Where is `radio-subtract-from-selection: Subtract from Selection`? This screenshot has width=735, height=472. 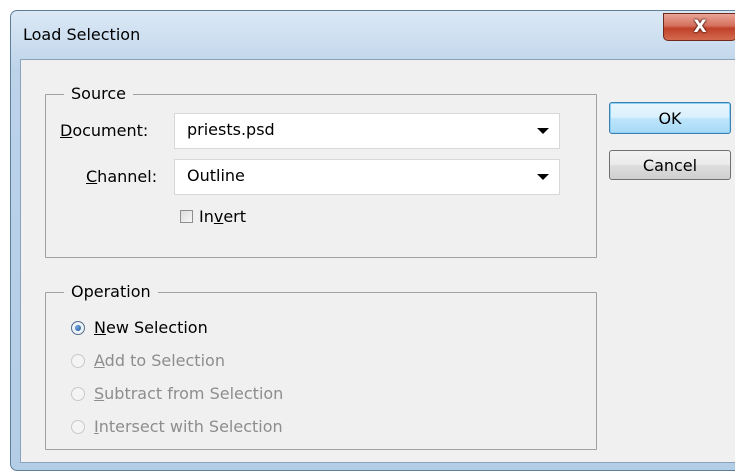 radio-subtract-from-selection: Subtract from Selection is located at coordinates (177, 393).